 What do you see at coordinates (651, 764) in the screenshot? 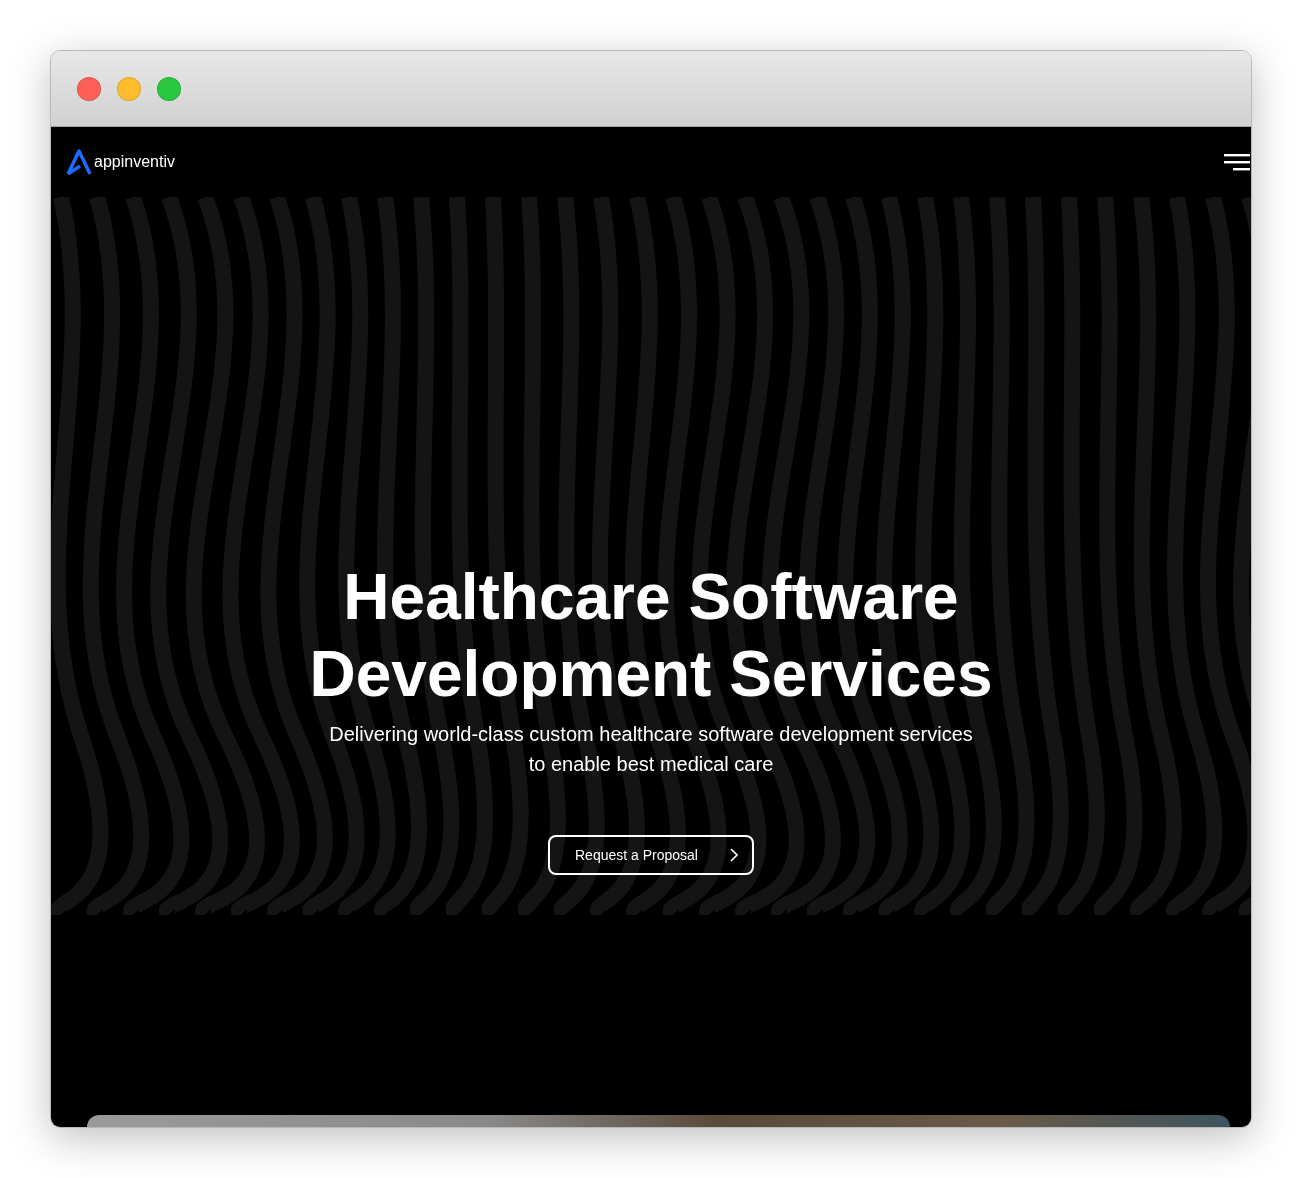
I see `hero-subtitle: to enable best medical care` at bounding box center [651, 764].